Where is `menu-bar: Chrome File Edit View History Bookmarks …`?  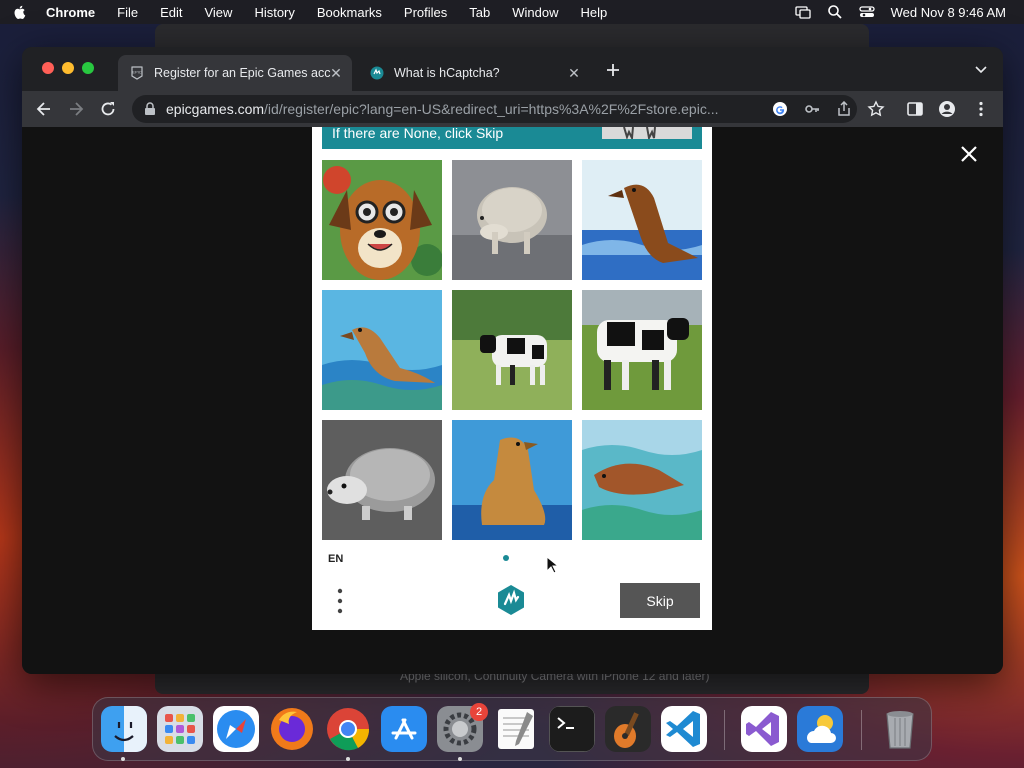
menu-bar: Chrome File Edit View History Bookmarks … is located at coordinates (512, 12).